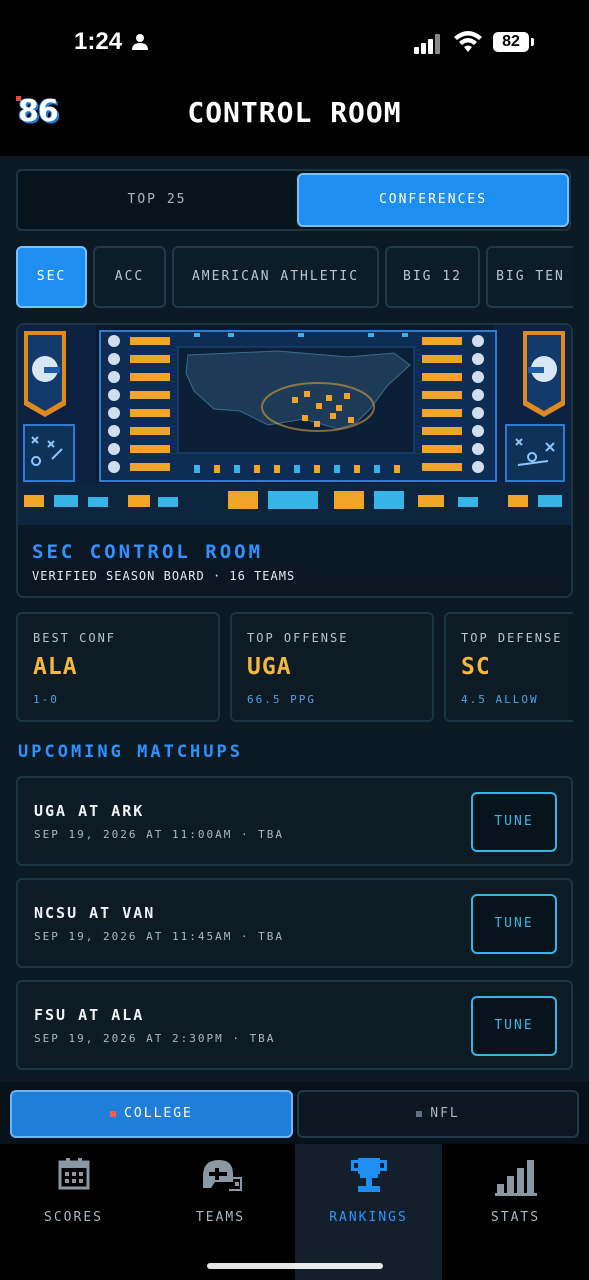 This screenshot has height=1280, width=589. What do you see at coordinates (427, 44) in the screenshot?
I see `cellular-signal-icon` at bounding box center [427, 44].